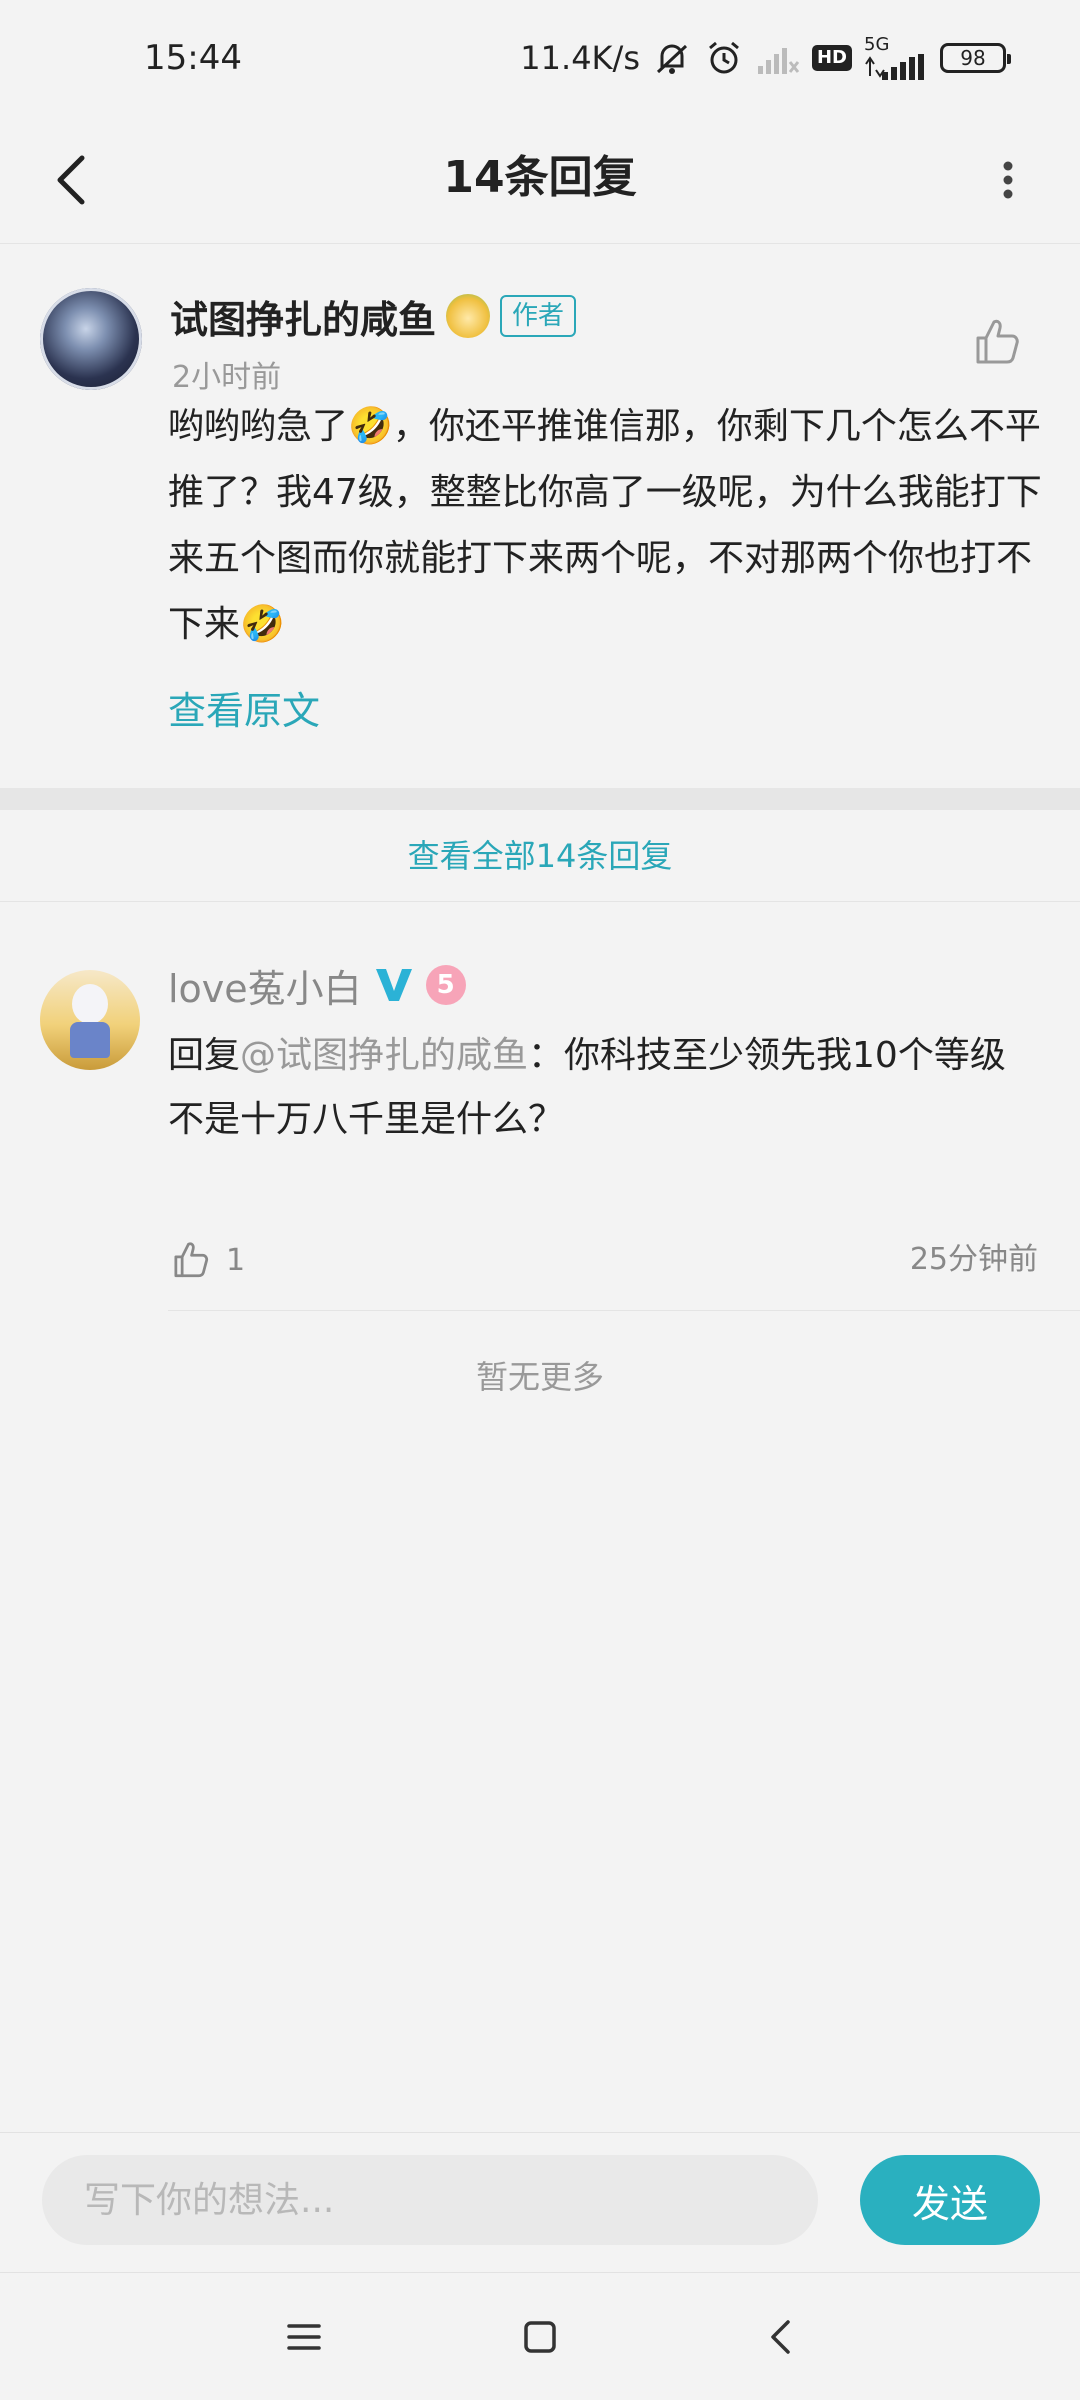 This screenshot has width=1080, height=2400. I want to click on nav-menu-button, so click(304, 2337).